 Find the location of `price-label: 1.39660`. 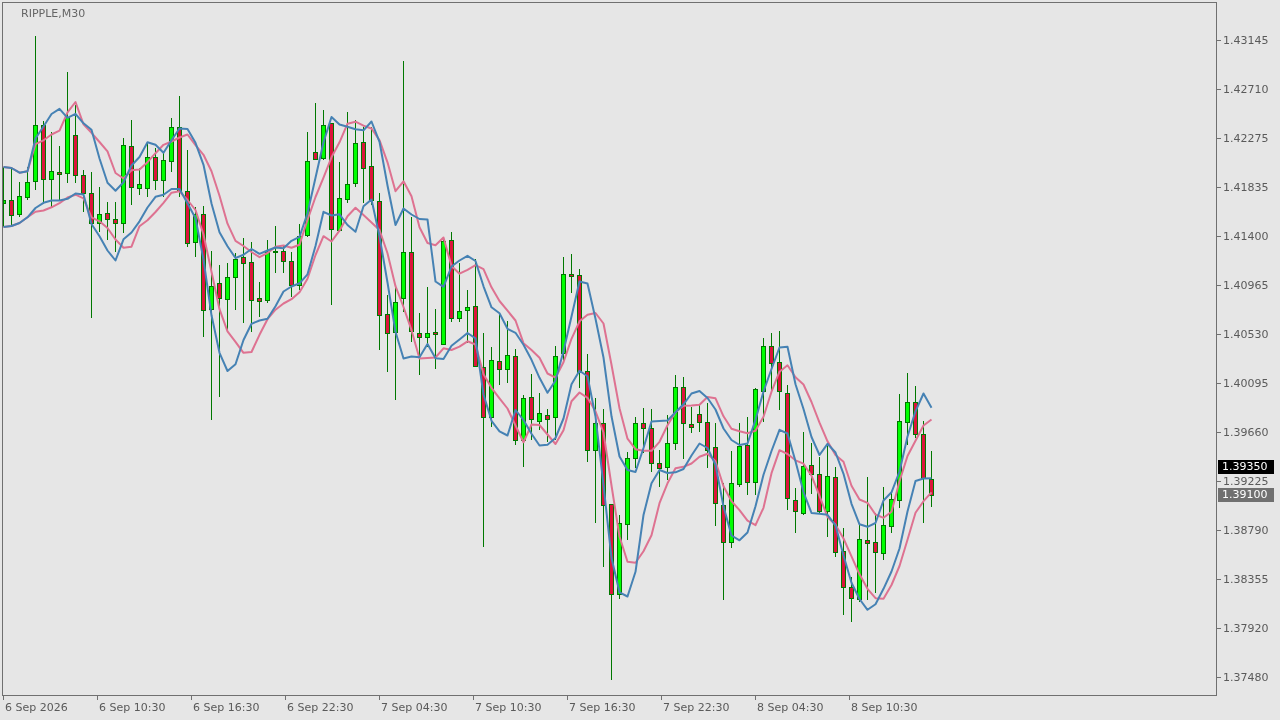

price-label: 1.39660 is located at coordinates (1246, 432).